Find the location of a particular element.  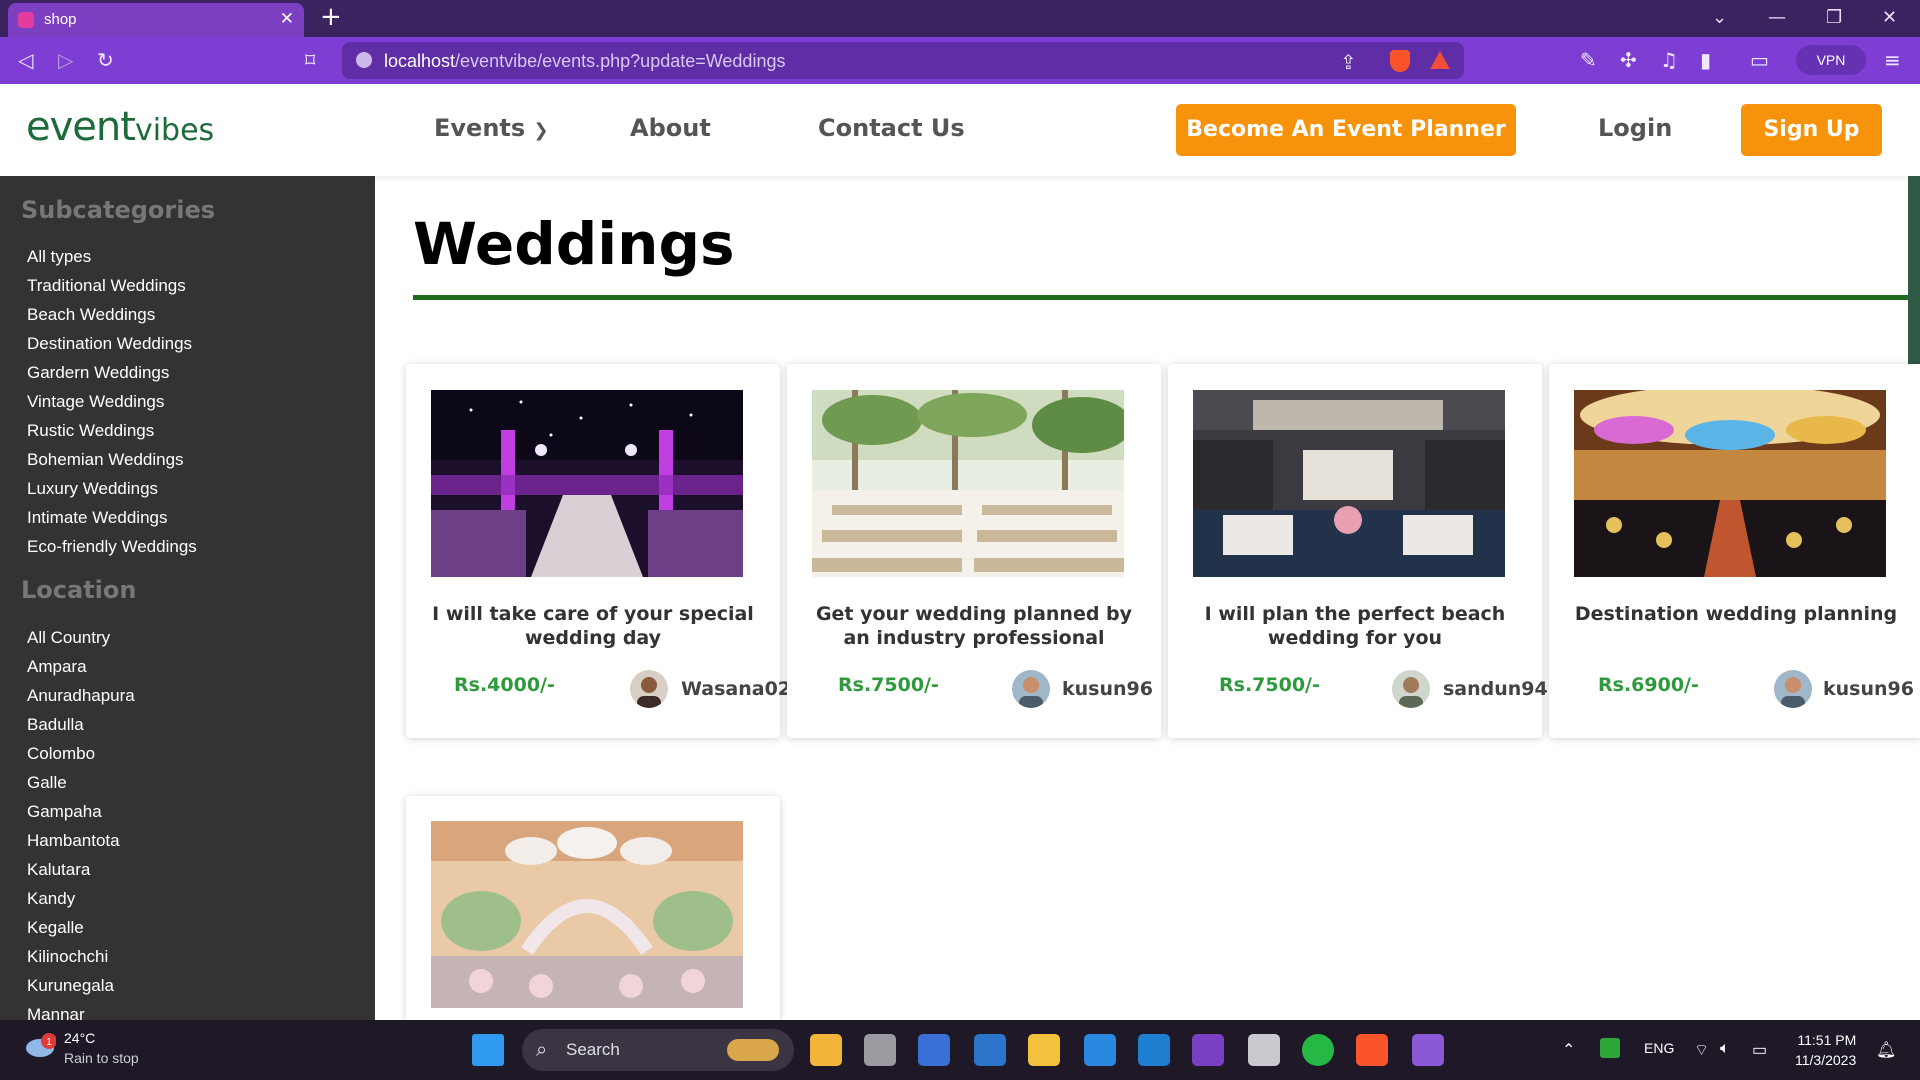

snipping-tool-icon is located at coordinates (1264, 1050).